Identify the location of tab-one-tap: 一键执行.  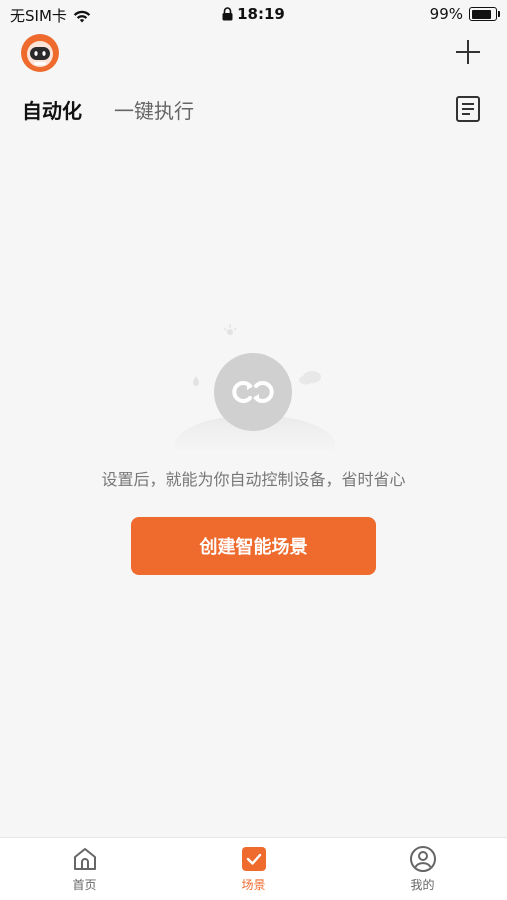
(154, 109).